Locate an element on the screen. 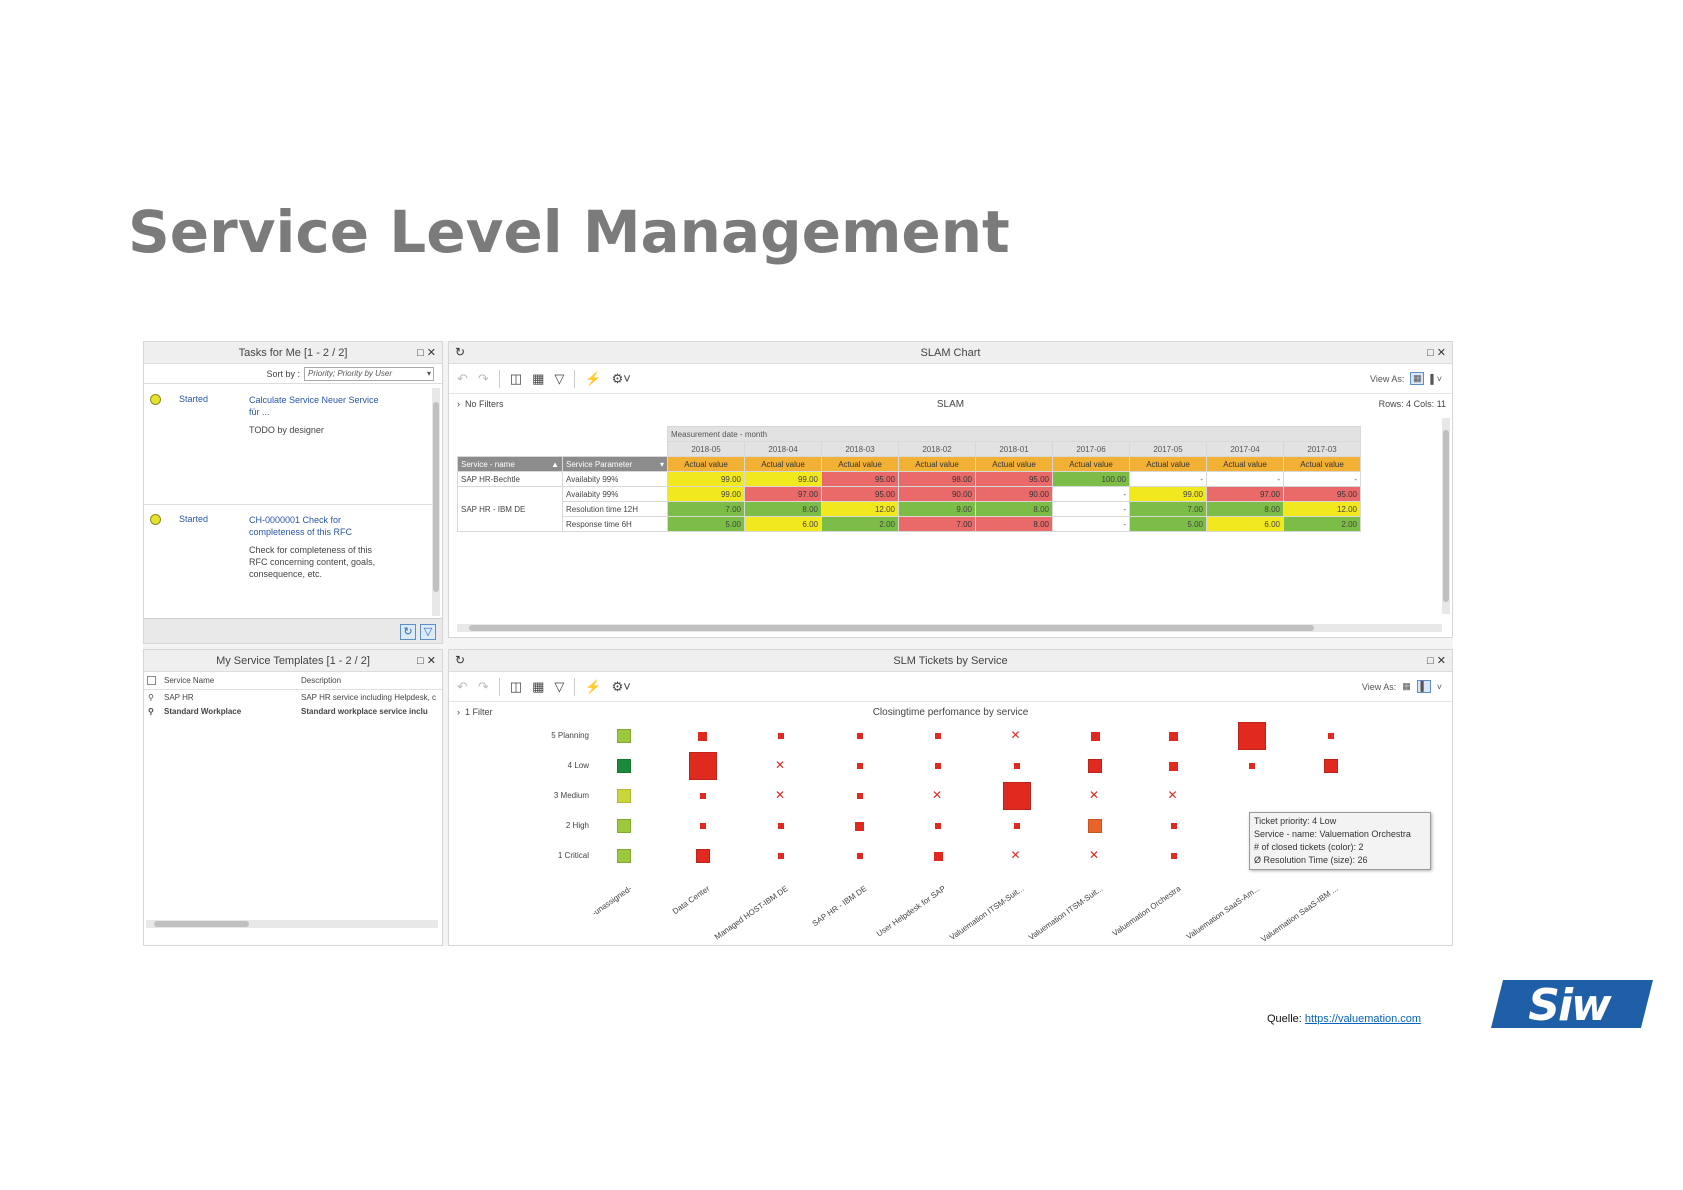 The height and width of the screenshot is (1190, 1683). undo-icon: ↶ is located at coordinates (462, 687).